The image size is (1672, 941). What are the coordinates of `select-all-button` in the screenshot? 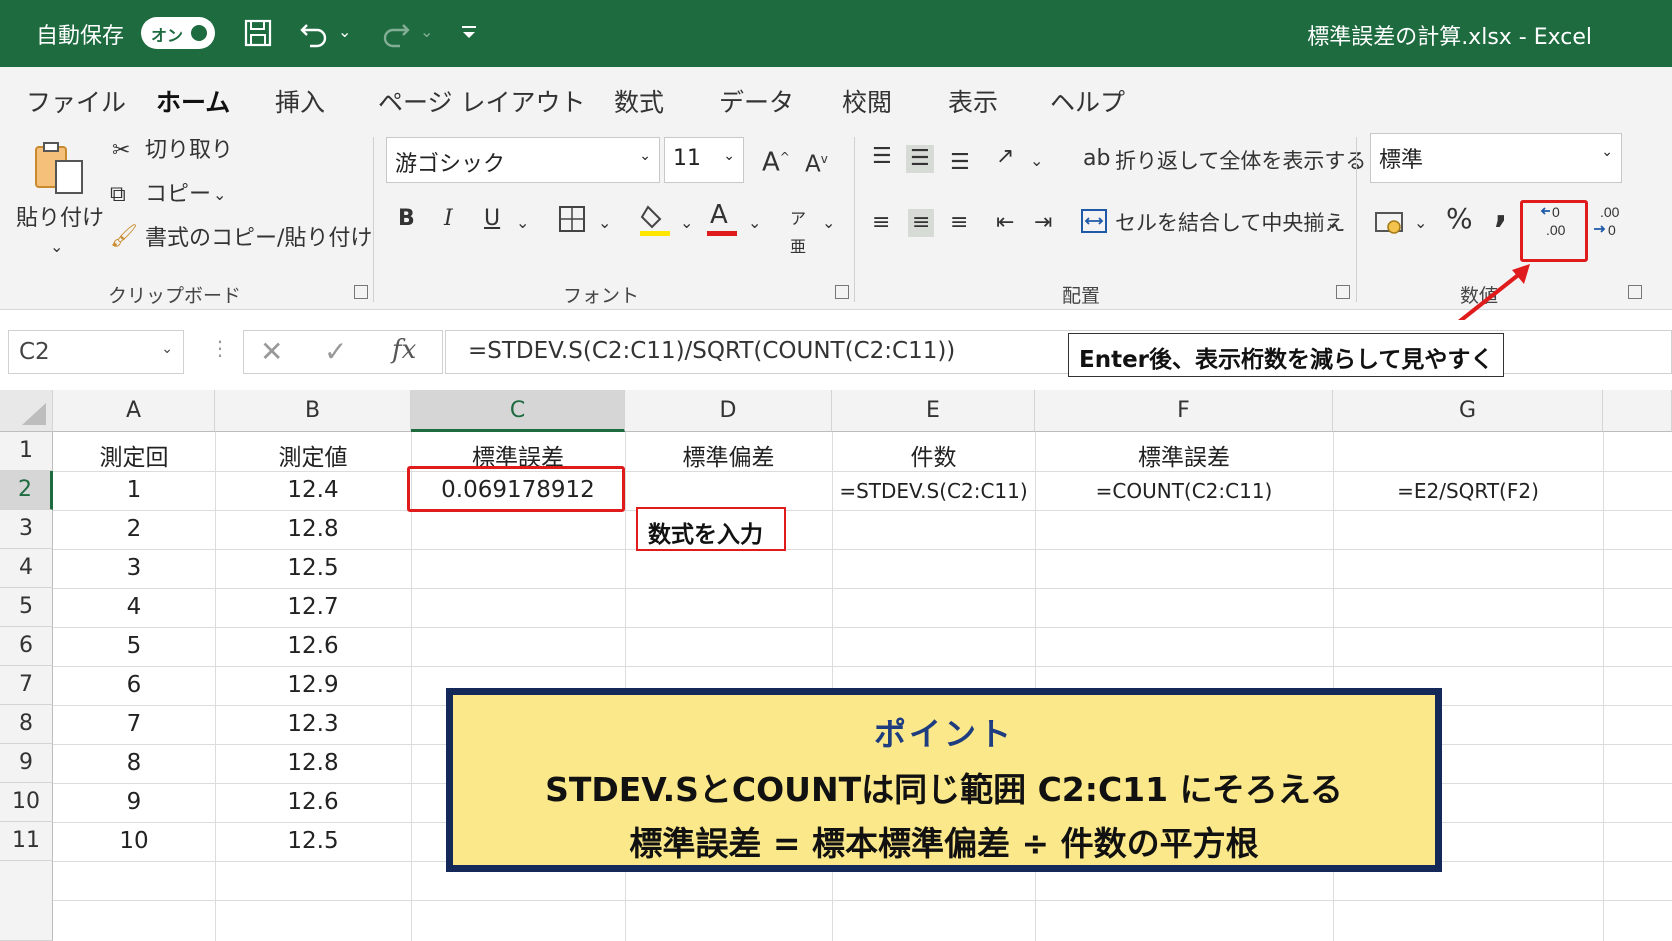 It's located at (26, 411).